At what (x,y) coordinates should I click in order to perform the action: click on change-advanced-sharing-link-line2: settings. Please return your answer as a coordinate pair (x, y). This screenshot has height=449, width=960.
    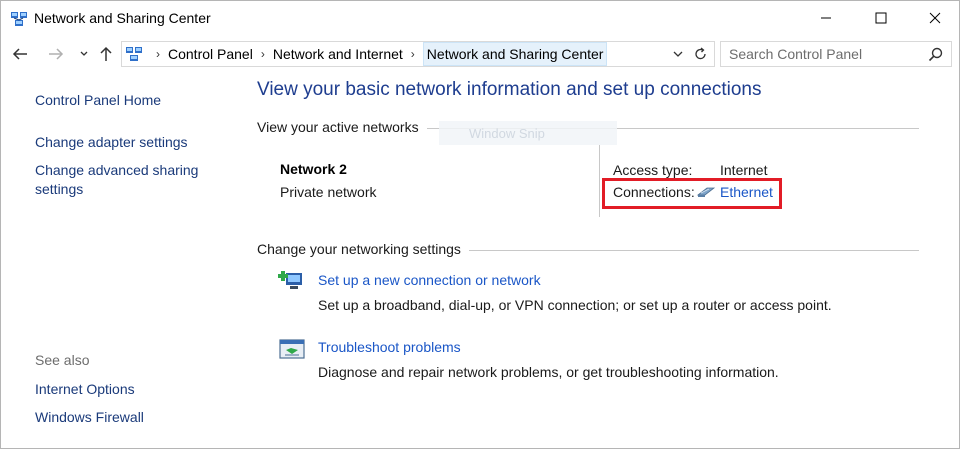
    Looking at the image, I should click on (59, 189).